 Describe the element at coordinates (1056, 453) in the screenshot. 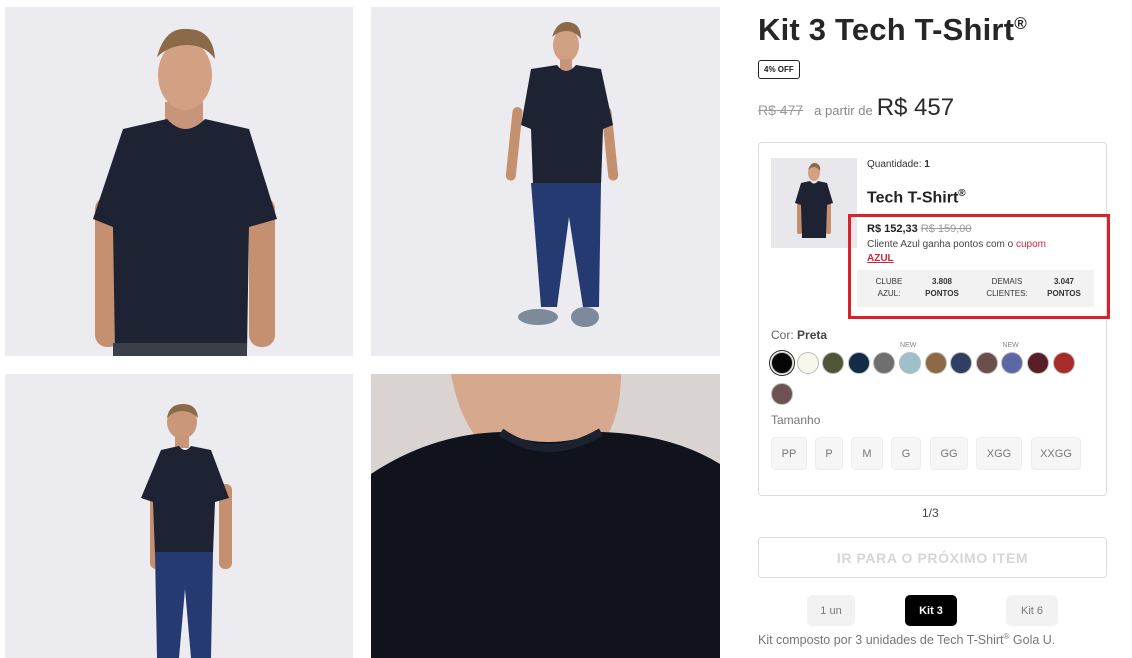

I see `size-option: XXGG` at that location.